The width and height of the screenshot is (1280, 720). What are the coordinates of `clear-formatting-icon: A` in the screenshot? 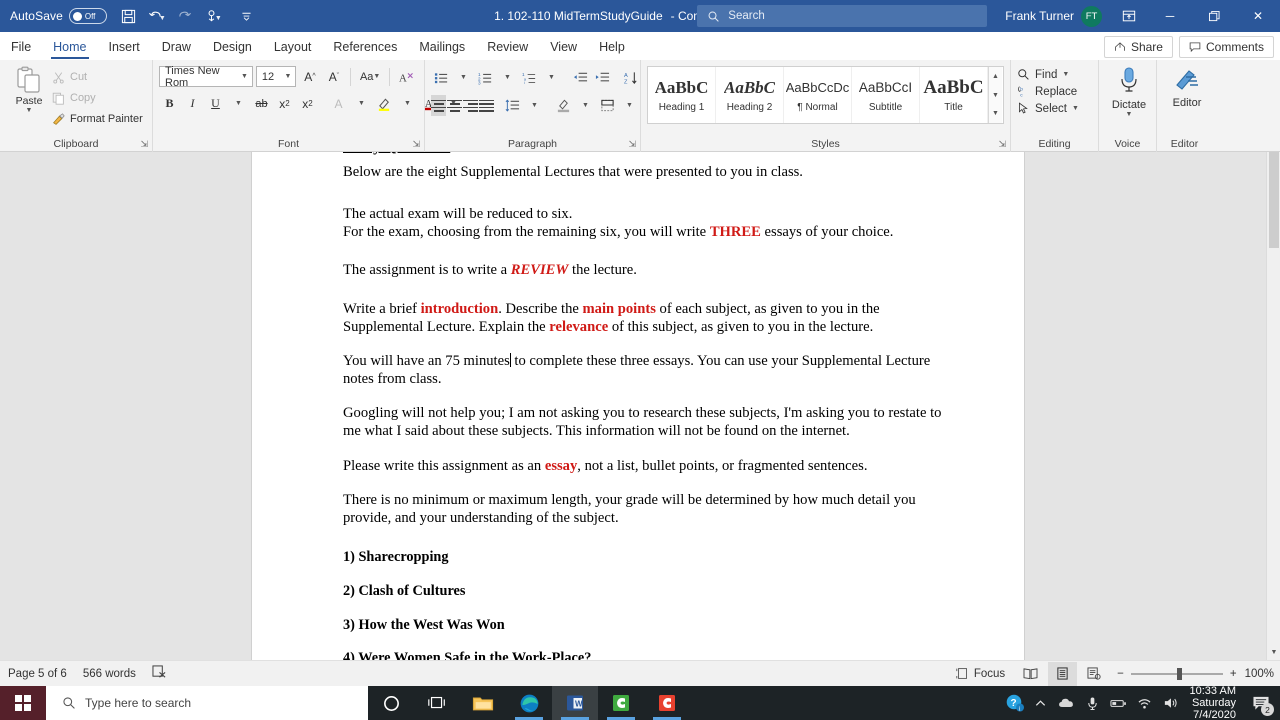 It's located at (407, 76).